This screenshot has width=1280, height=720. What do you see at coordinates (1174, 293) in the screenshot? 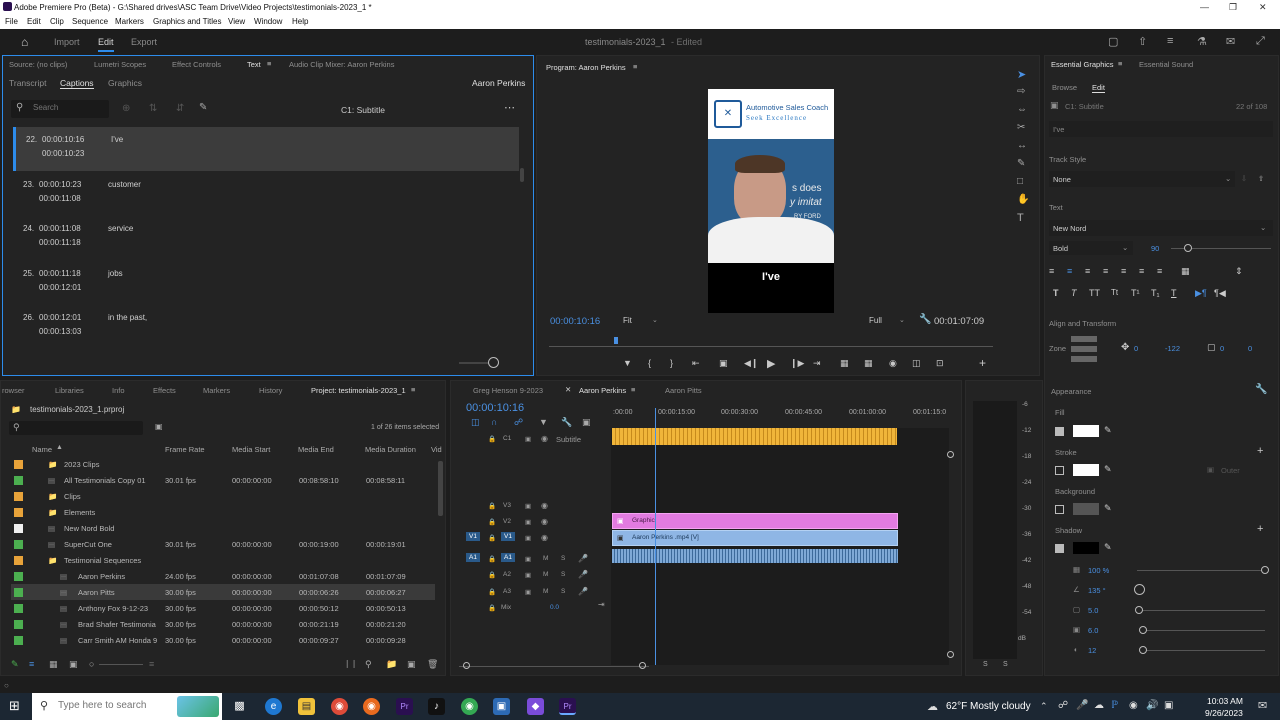
I see `underline-icon: T` at bounding box center [1174, 293].